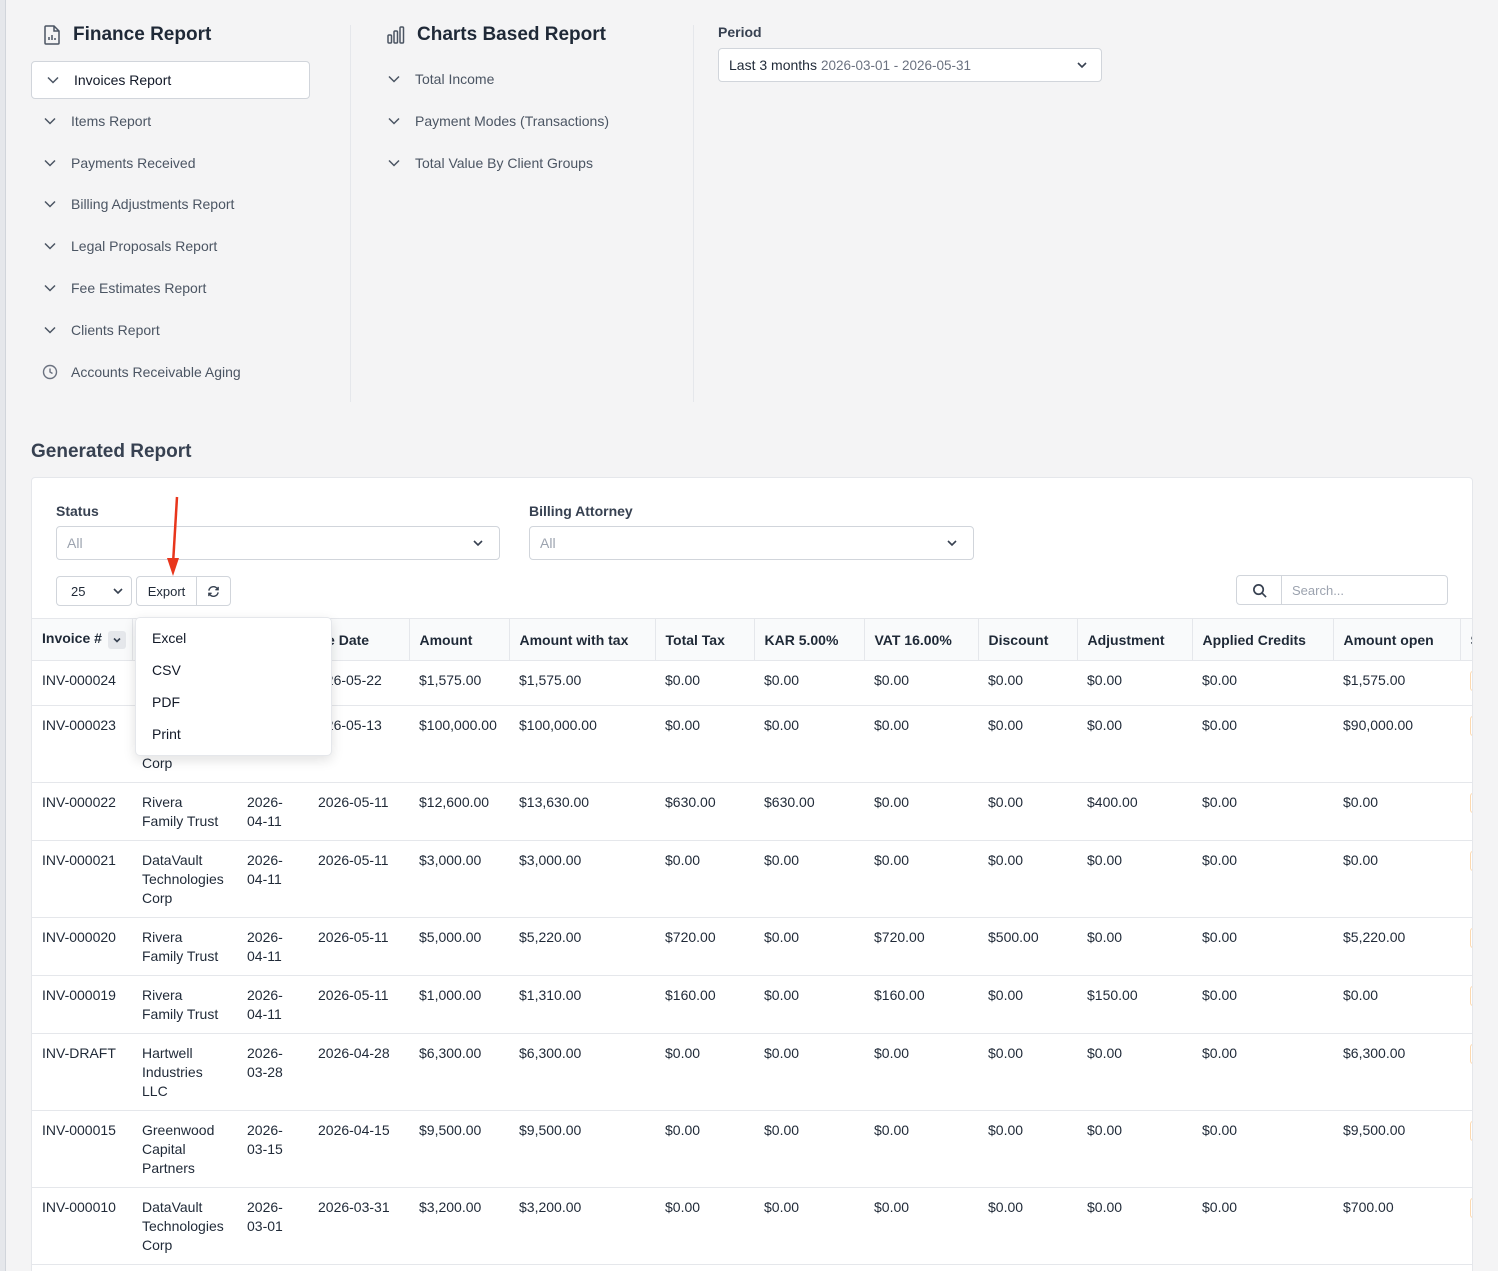 Image resolution: width=1498 pixels, height=1271 pixels. What do you see at coordinates (123, 80) in the screenshot?
I see `finance-menu-item-label: Invoices Report` at bounding box center [123, 80].